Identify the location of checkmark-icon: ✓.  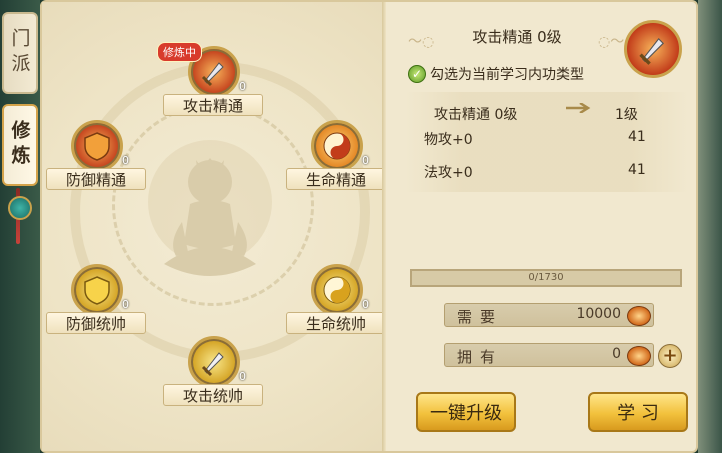
(417, 74).